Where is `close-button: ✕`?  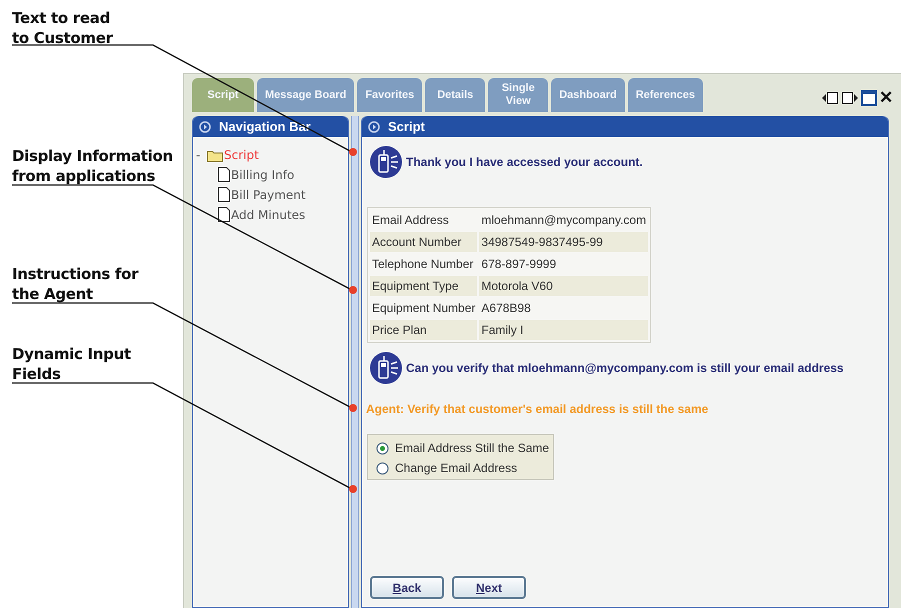 close-button: ✕ is located at coordinates (886, 98).